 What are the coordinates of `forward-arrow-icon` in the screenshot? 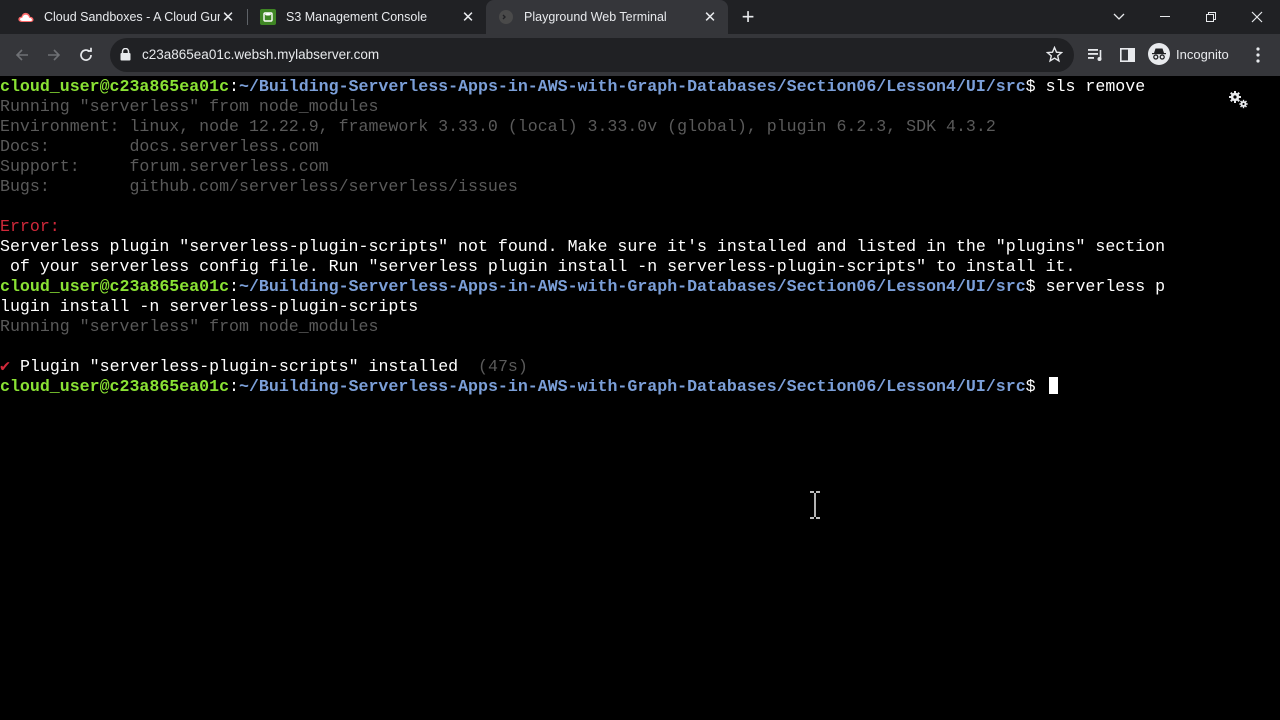 It's located at (54, 55).